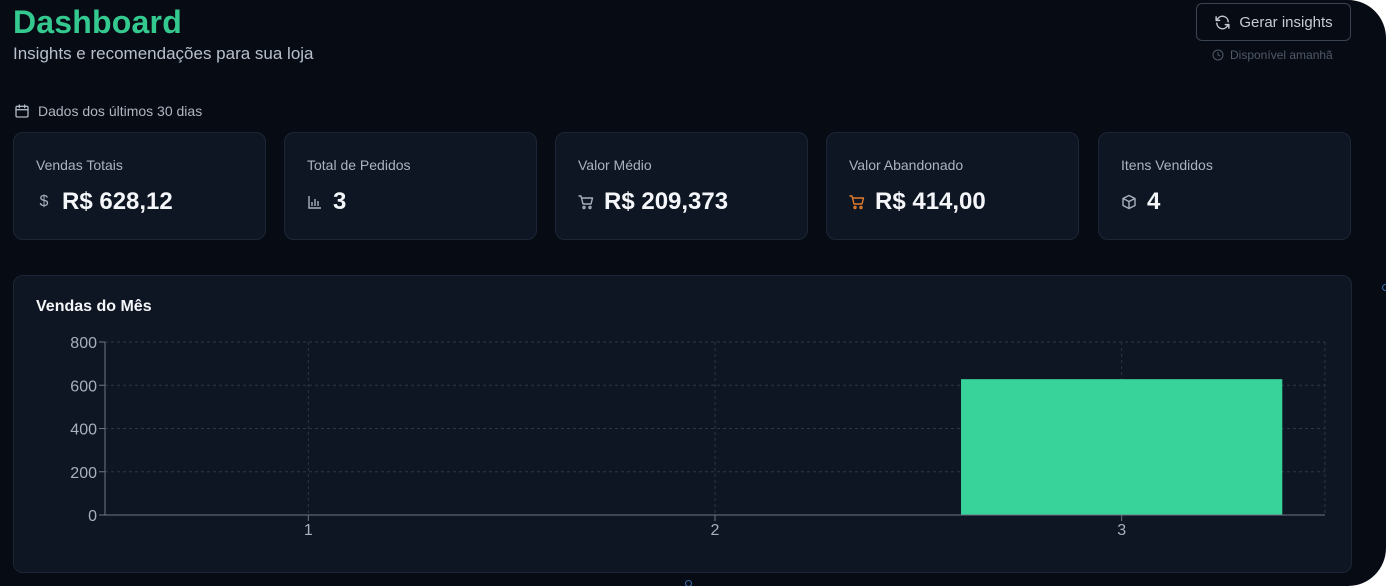 This screenshot has height=586, width=1386. I want to click on package-icon, so click(1129, 202).